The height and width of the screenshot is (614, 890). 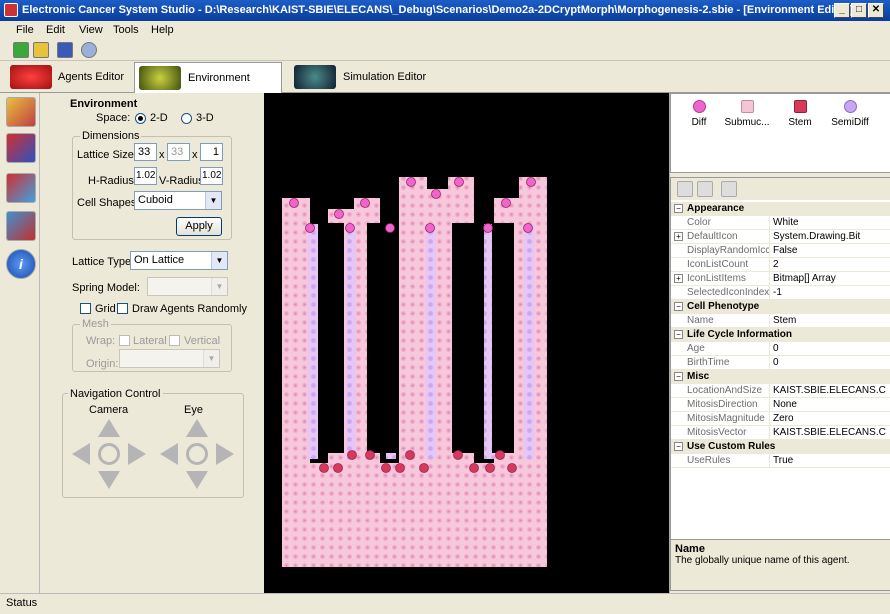 What do you see at coordinates (21, 112) in the screenshot?
I see `paint-brush-icon` at bounding box center [21, 112].